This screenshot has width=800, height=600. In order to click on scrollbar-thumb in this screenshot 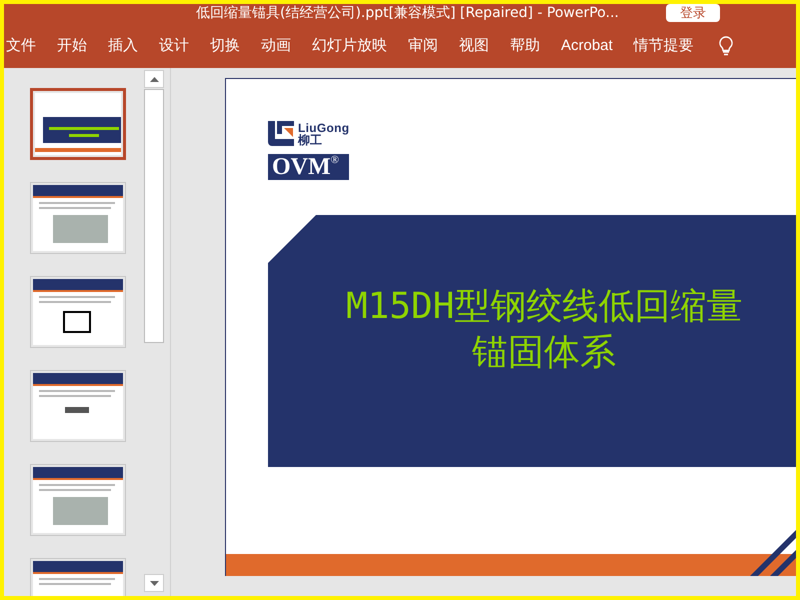, I will do `click(154, 216)`.